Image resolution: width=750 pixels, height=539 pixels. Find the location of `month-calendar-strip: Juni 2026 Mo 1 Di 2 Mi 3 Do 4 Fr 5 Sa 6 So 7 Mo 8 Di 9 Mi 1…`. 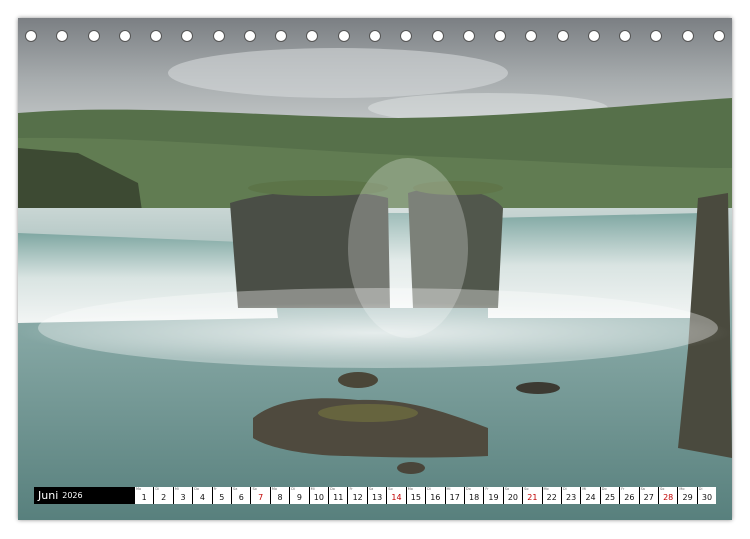

month-calendar-strip: Juni 2026 Mo 1 Di 2 Mi 3 Do 4 Fr 5 Sa 6 So 7 Mo 8 Di 9 Mi 1… is located at coordinates (375, 495).